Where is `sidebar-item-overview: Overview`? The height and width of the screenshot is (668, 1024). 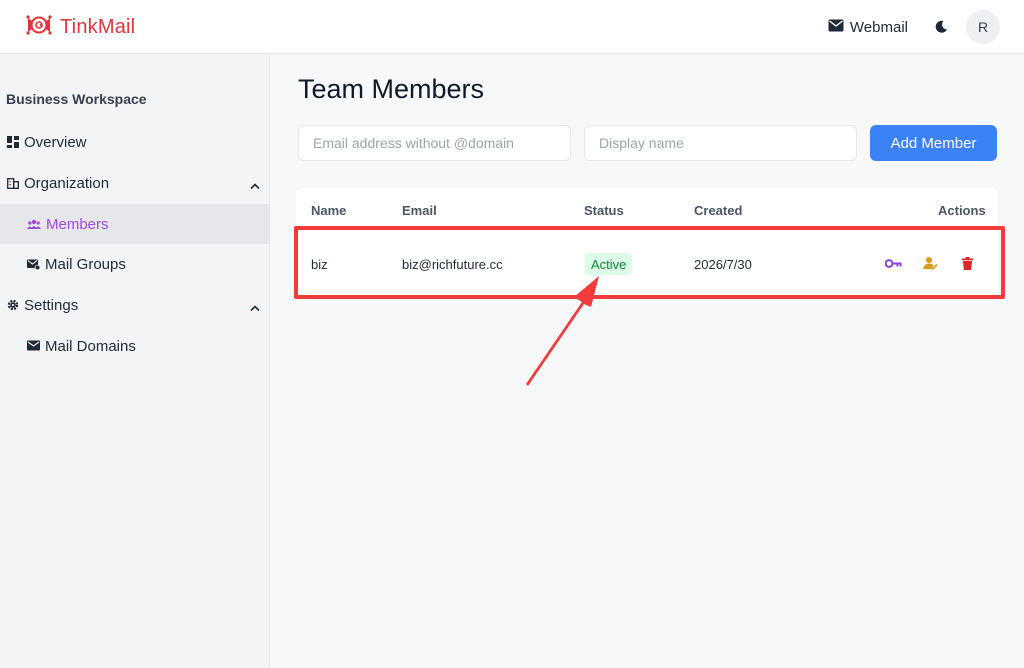
sidebar-item-overview: Overview is located at coordinates (135, 142).